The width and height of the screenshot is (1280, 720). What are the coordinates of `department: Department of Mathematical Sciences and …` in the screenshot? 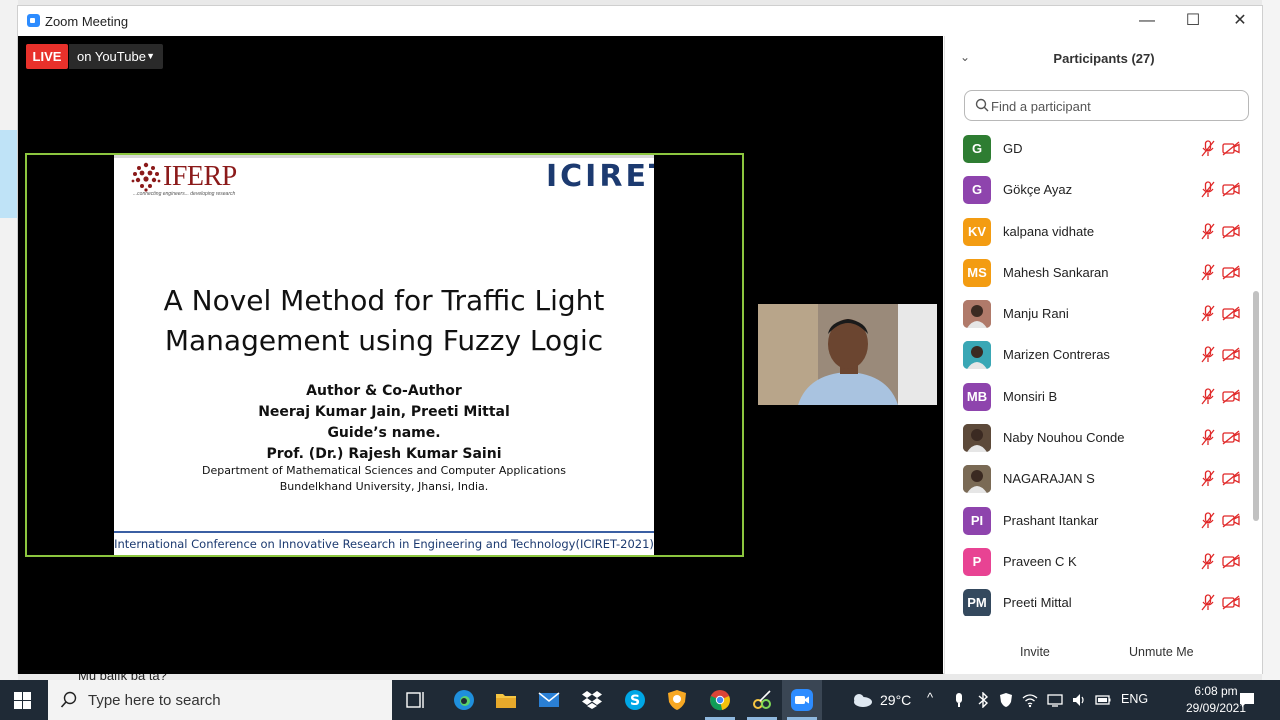 It's located at (384, 470).